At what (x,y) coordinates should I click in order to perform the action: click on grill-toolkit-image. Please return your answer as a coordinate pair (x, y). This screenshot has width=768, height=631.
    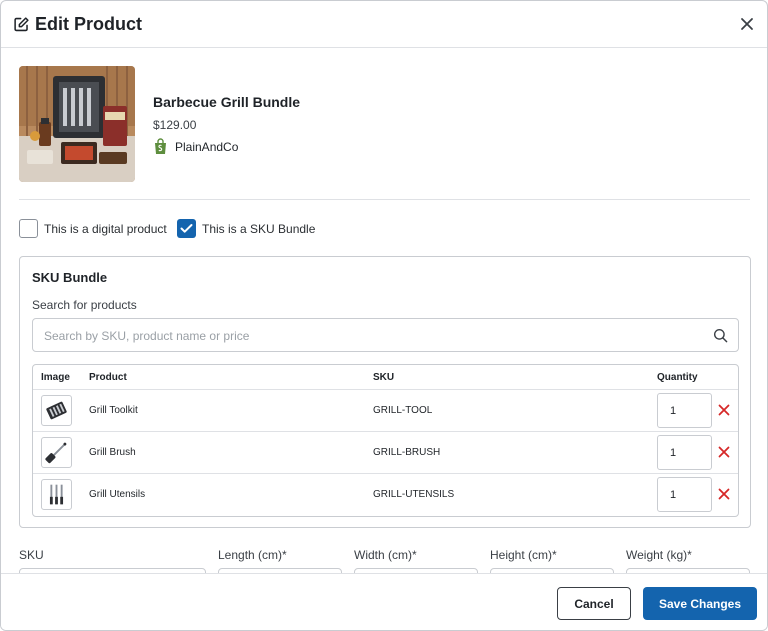
    Looking at the image, I should click on (56, 410).